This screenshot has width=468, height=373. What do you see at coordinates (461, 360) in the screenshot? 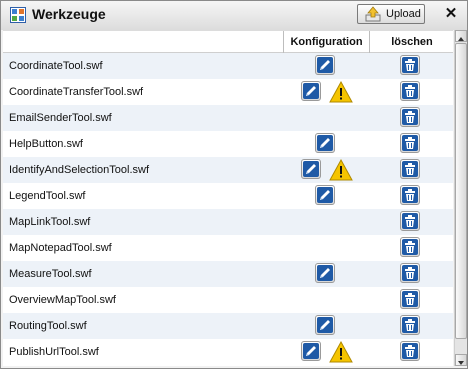
I see `scroll-down-button` at bounding box center [461, 360].